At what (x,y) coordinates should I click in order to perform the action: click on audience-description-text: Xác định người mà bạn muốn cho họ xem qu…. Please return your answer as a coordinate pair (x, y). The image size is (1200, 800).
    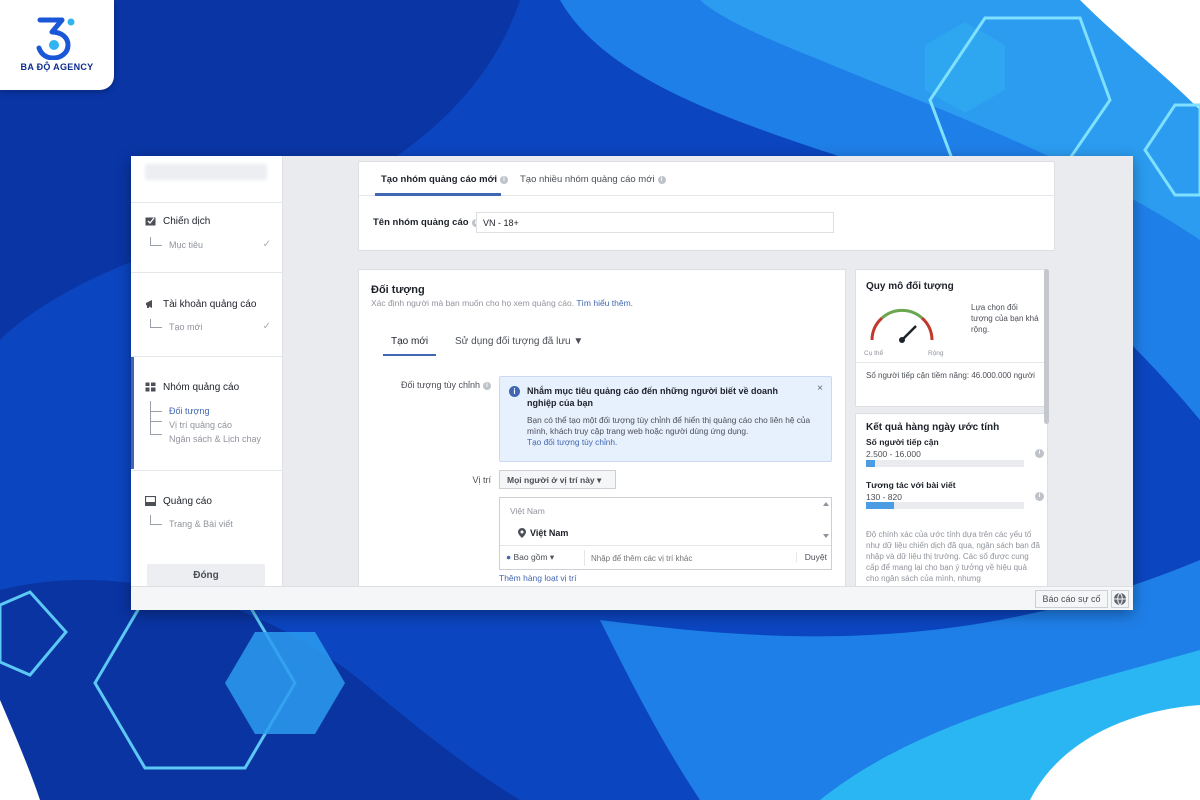
    Looking at the image, I should click on (473, 303).